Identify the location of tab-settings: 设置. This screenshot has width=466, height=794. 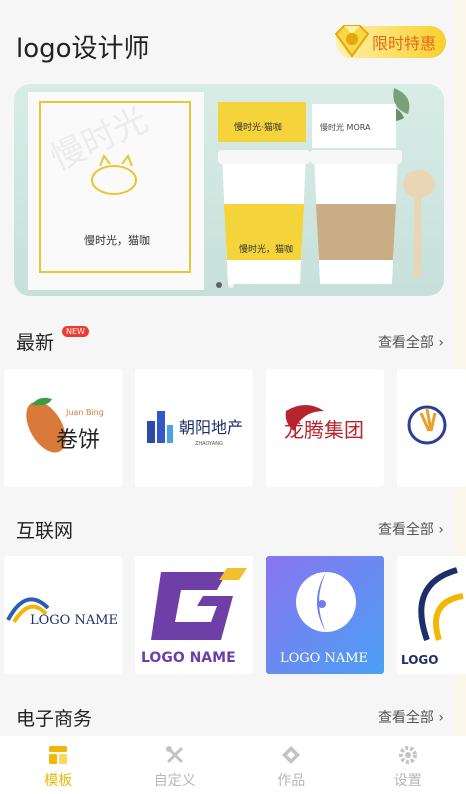
(408, 765).